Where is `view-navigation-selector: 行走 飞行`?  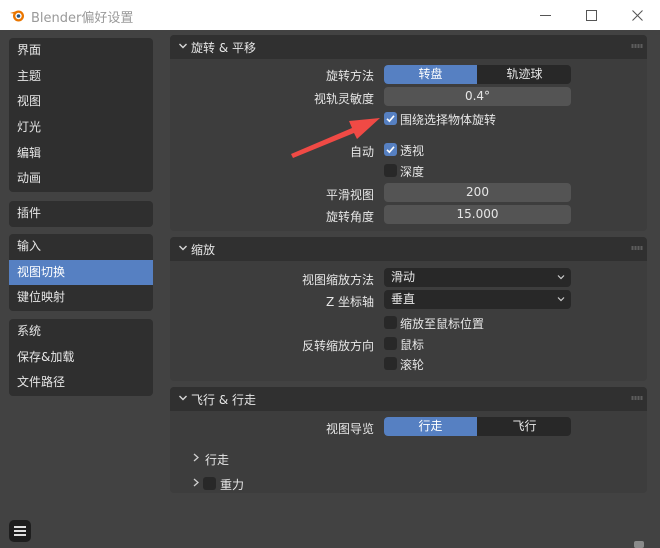
view-navigation-selector: 行走 飞行 is located at coordinates (477, 426).